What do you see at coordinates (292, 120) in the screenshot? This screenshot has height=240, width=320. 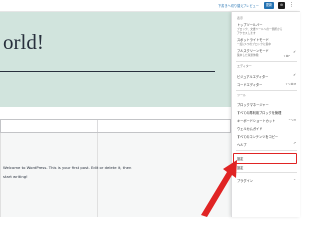 I see `shortcuts-key: ^⌥H` at bounding box center [292, 120].